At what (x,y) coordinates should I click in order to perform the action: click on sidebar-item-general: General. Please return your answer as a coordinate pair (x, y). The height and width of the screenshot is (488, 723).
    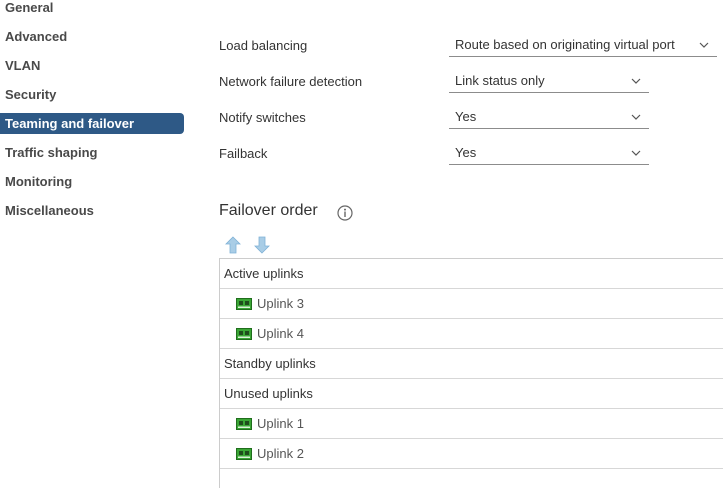
    Looking at the image, I should click on (92, 9).